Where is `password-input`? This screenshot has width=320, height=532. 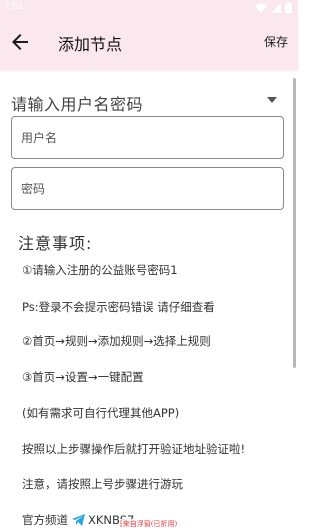 password-input is located at coordinates (147, 188).